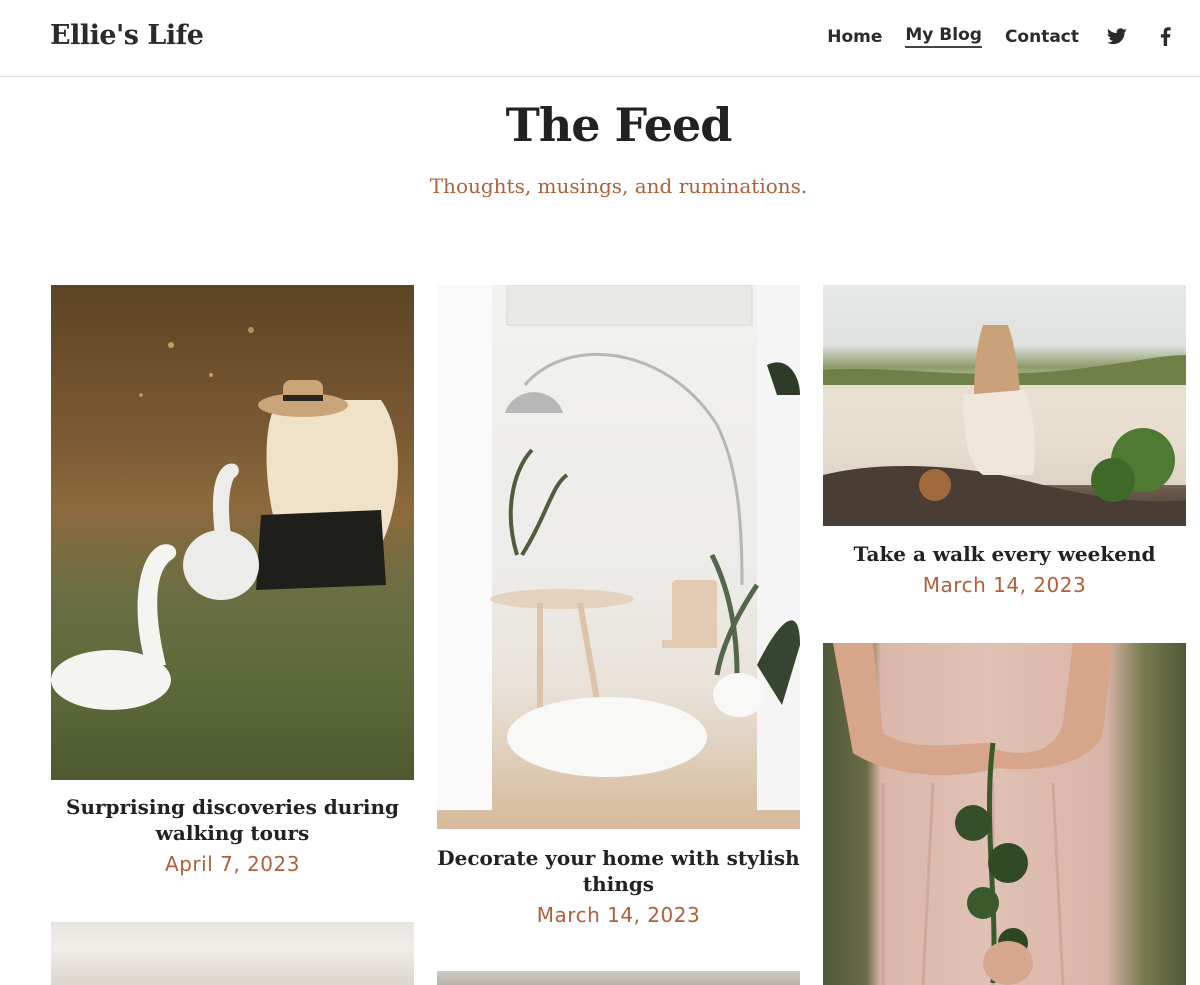 This screenshot has height=985, width=1200. I want to click on swans-illustration, so click(224, 518).